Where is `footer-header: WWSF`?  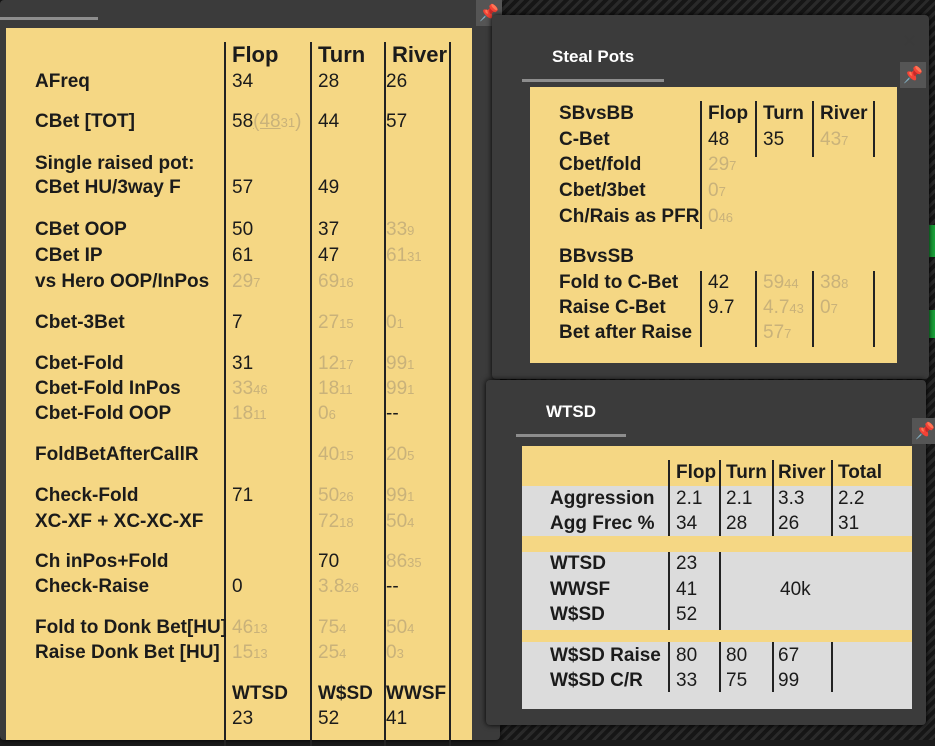
footer-header: WWSF is located at coordinates (416, 693).